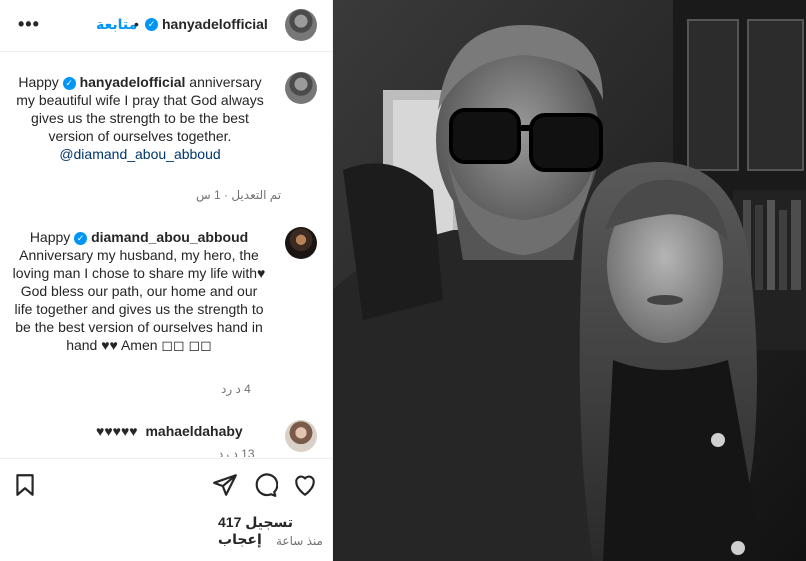  Describe the element at coordinates (299, 541) in the screenshot. I see `post-time: منذ ساعة` at that location.